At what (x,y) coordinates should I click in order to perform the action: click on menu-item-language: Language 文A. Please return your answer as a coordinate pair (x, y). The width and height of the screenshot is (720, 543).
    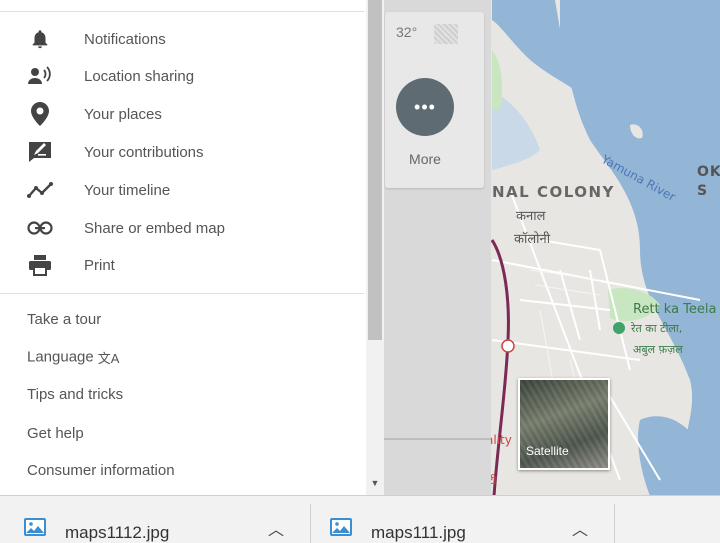
    Looking at the image, I should click on (73, 357).